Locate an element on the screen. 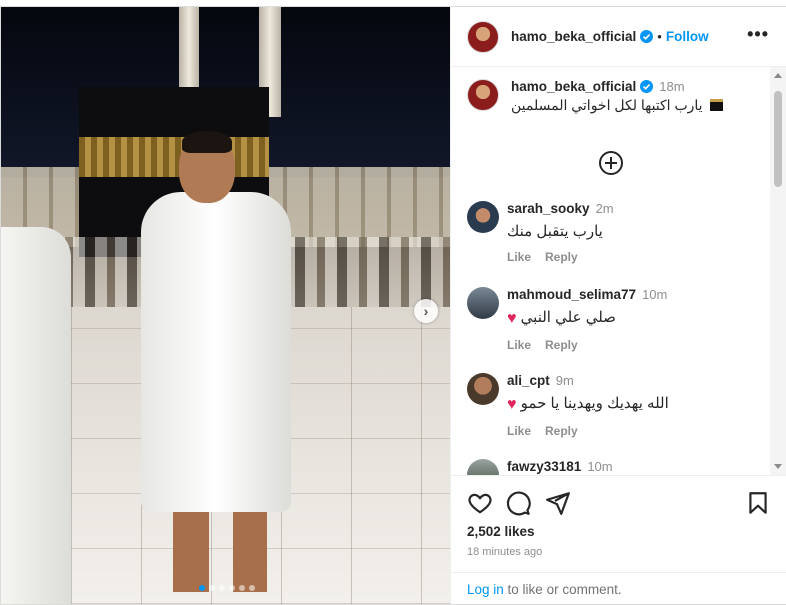 Image resolution: width=786 pixels, height=605 pixels. comment-time: 9m is located at coordinates (564, 380).